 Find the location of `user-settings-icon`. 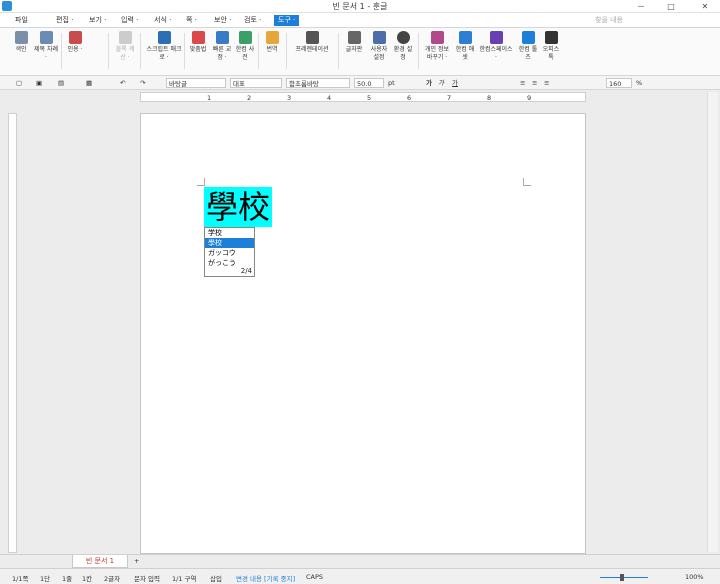

user-settings-icon is located at coordinates (379, 37).